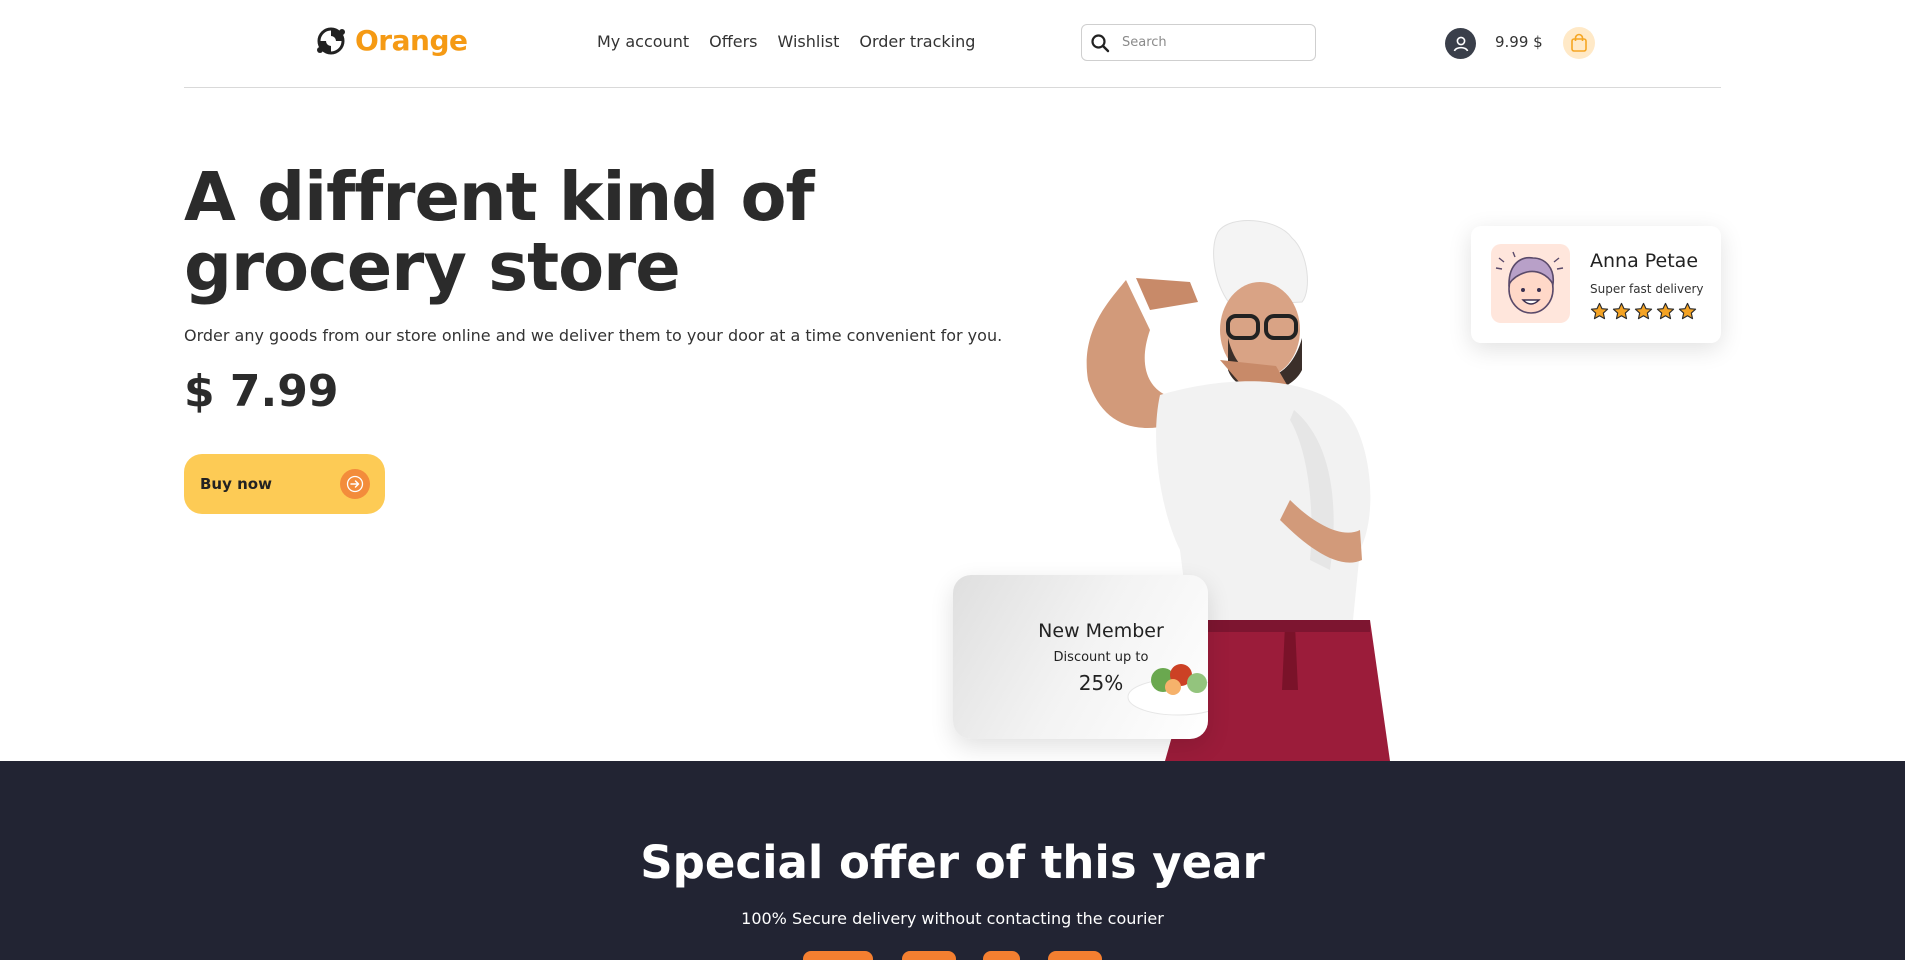  I want to click on review-text: Super fast delivery, so click(1647, 289).